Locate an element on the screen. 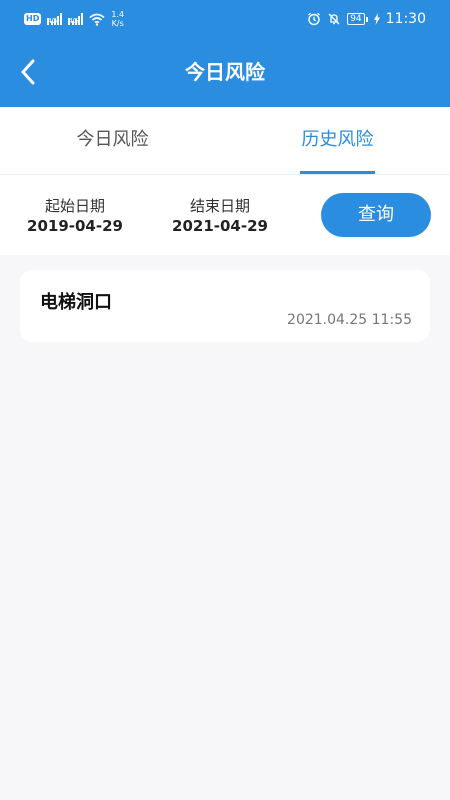 The image size is (450, 800). speed-unit: K/s is located at coordinates (117, 23).